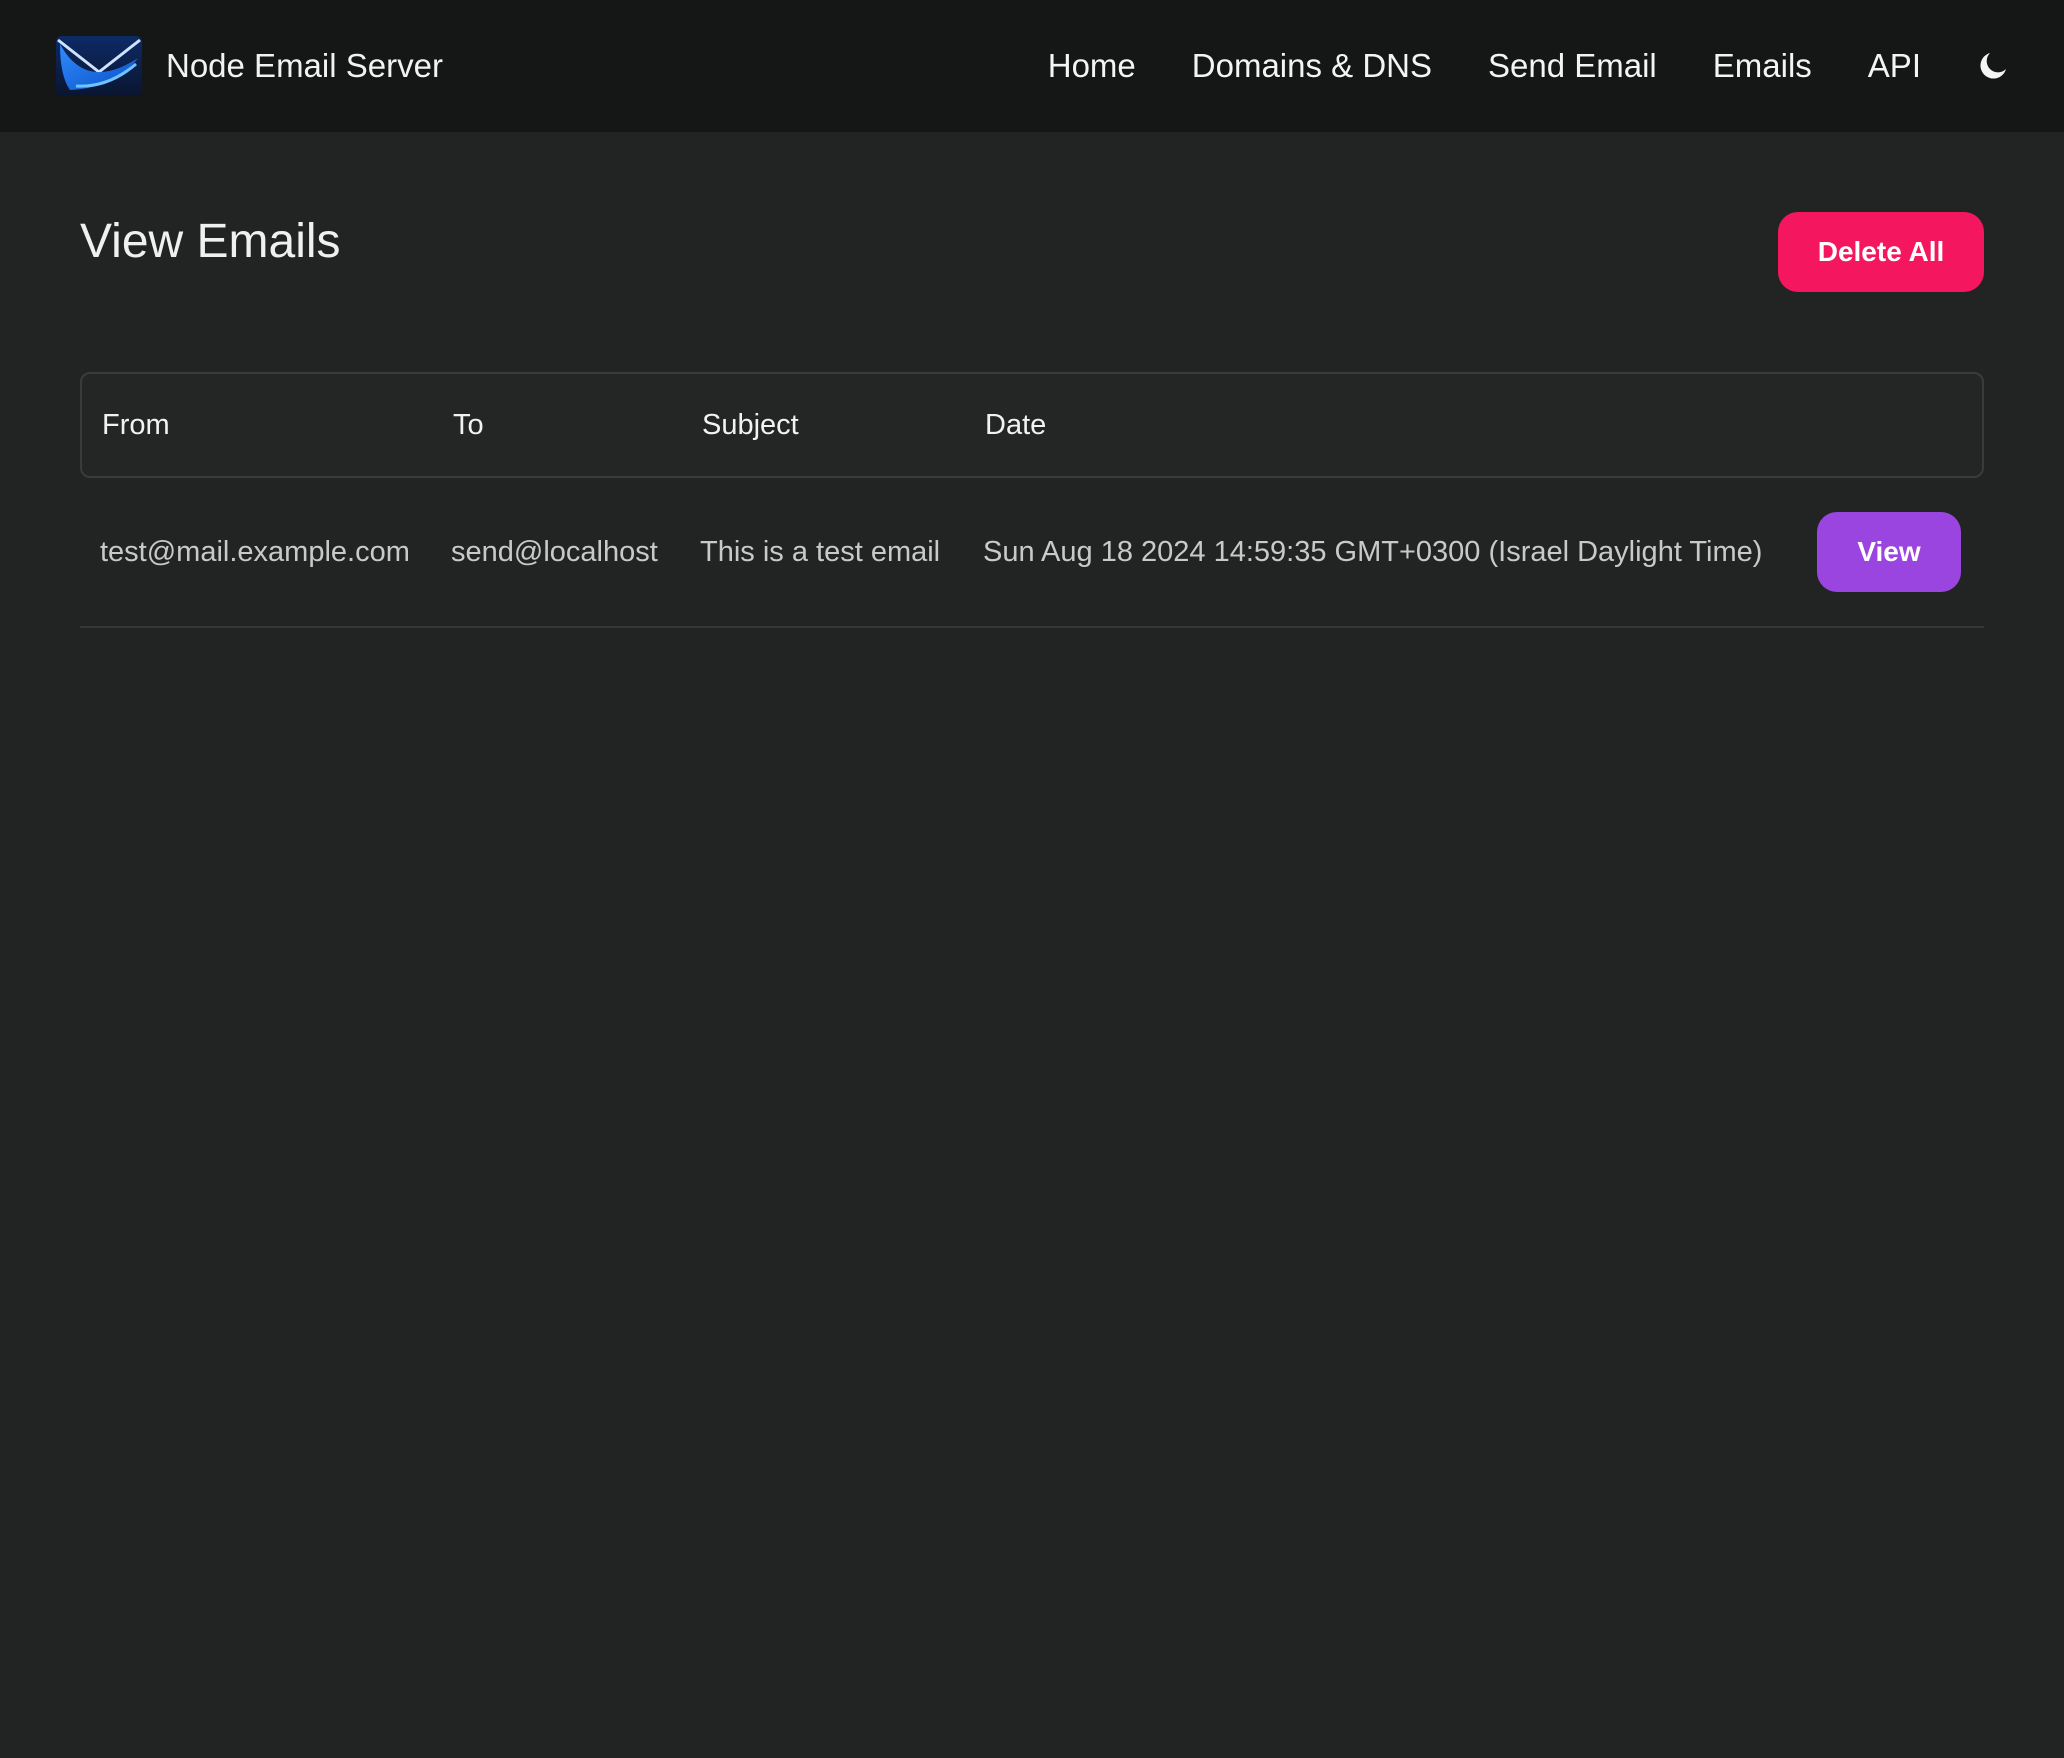 This screenshot has height=1758, width=2064. I want to click on nav-link-send-email: Send Email, so click(1572, 66).